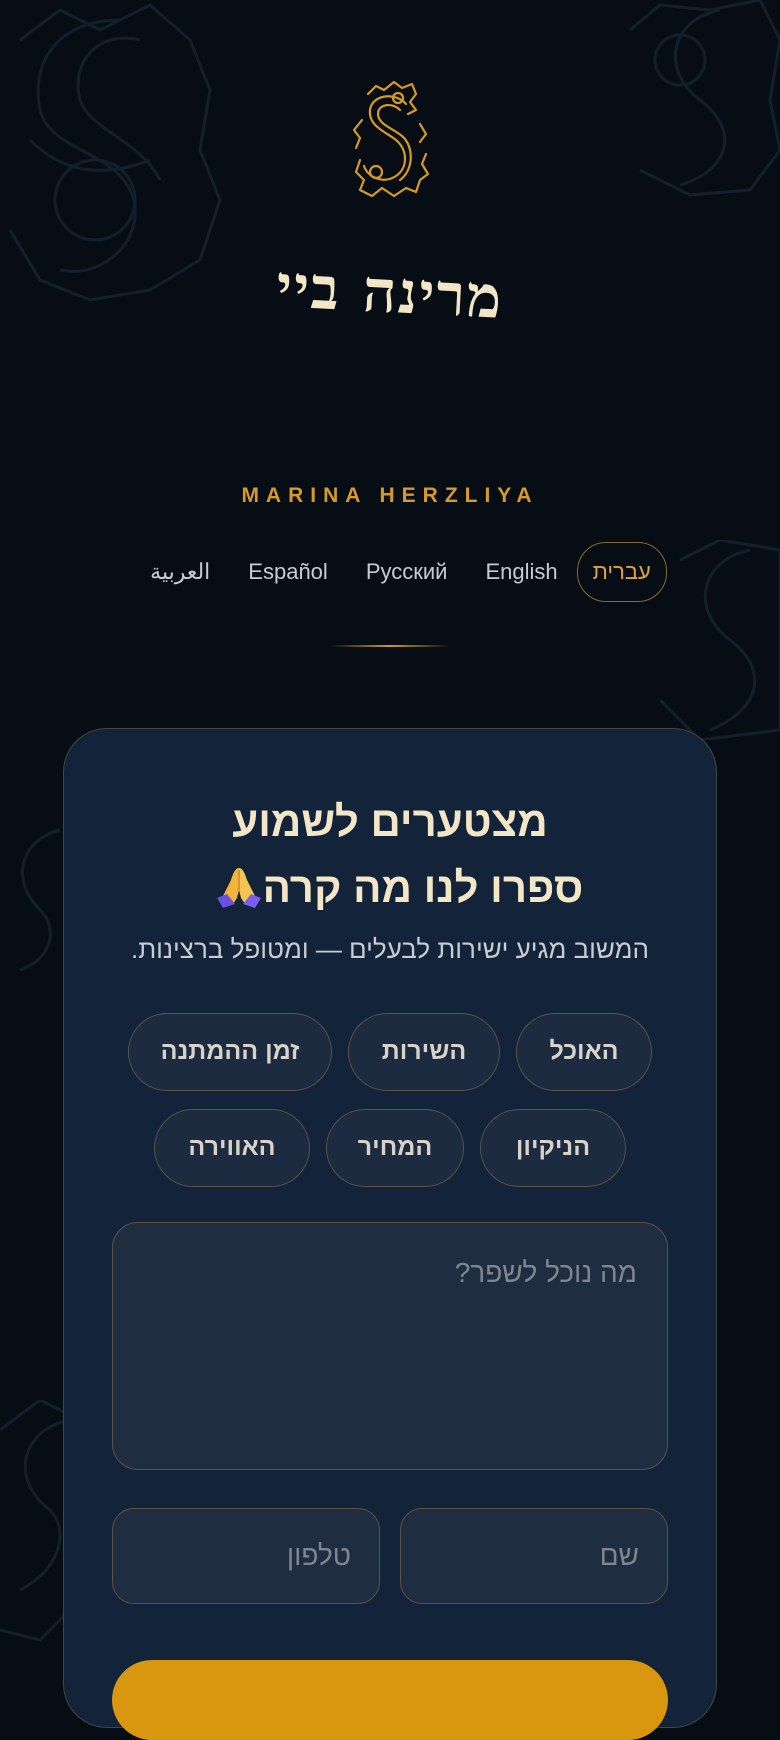 This screenshot has width=780, height=1740. Describe the element at coordinates (521, 572) in the screenshot. I see `language-english: English` at that location.